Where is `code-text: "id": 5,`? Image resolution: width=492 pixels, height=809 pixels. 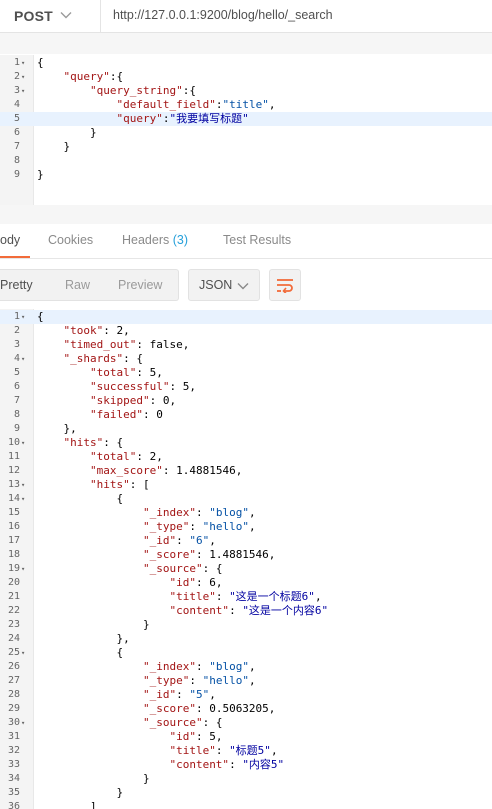
code-text: "id": 5, is located at coordinates (129, 737).